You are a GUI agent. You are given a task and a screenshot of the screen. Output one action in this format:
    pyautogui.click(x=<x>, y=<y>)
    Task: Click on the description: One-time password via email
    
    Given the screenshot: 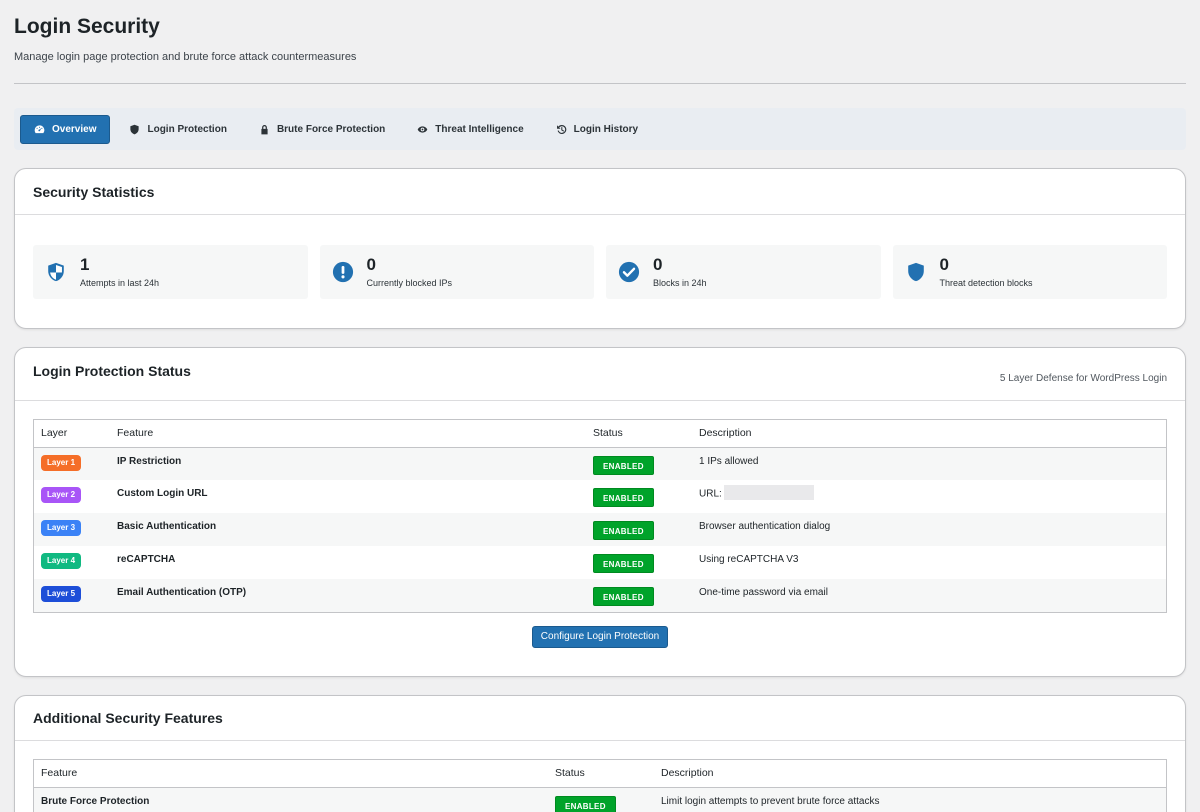 What is the action you would take?
    pyautogui.click(x=763, y=592)
    